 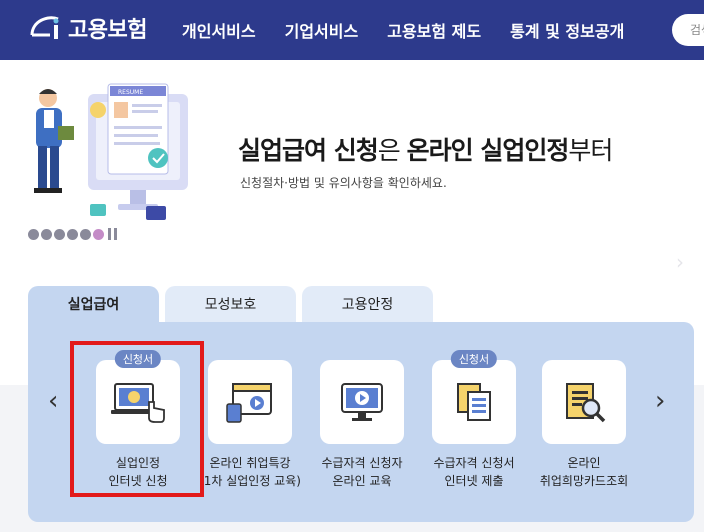 What do you see at coordinates (44, 27) in the screenshot?
I see `logo-icon` at bounding box center [44, 27].